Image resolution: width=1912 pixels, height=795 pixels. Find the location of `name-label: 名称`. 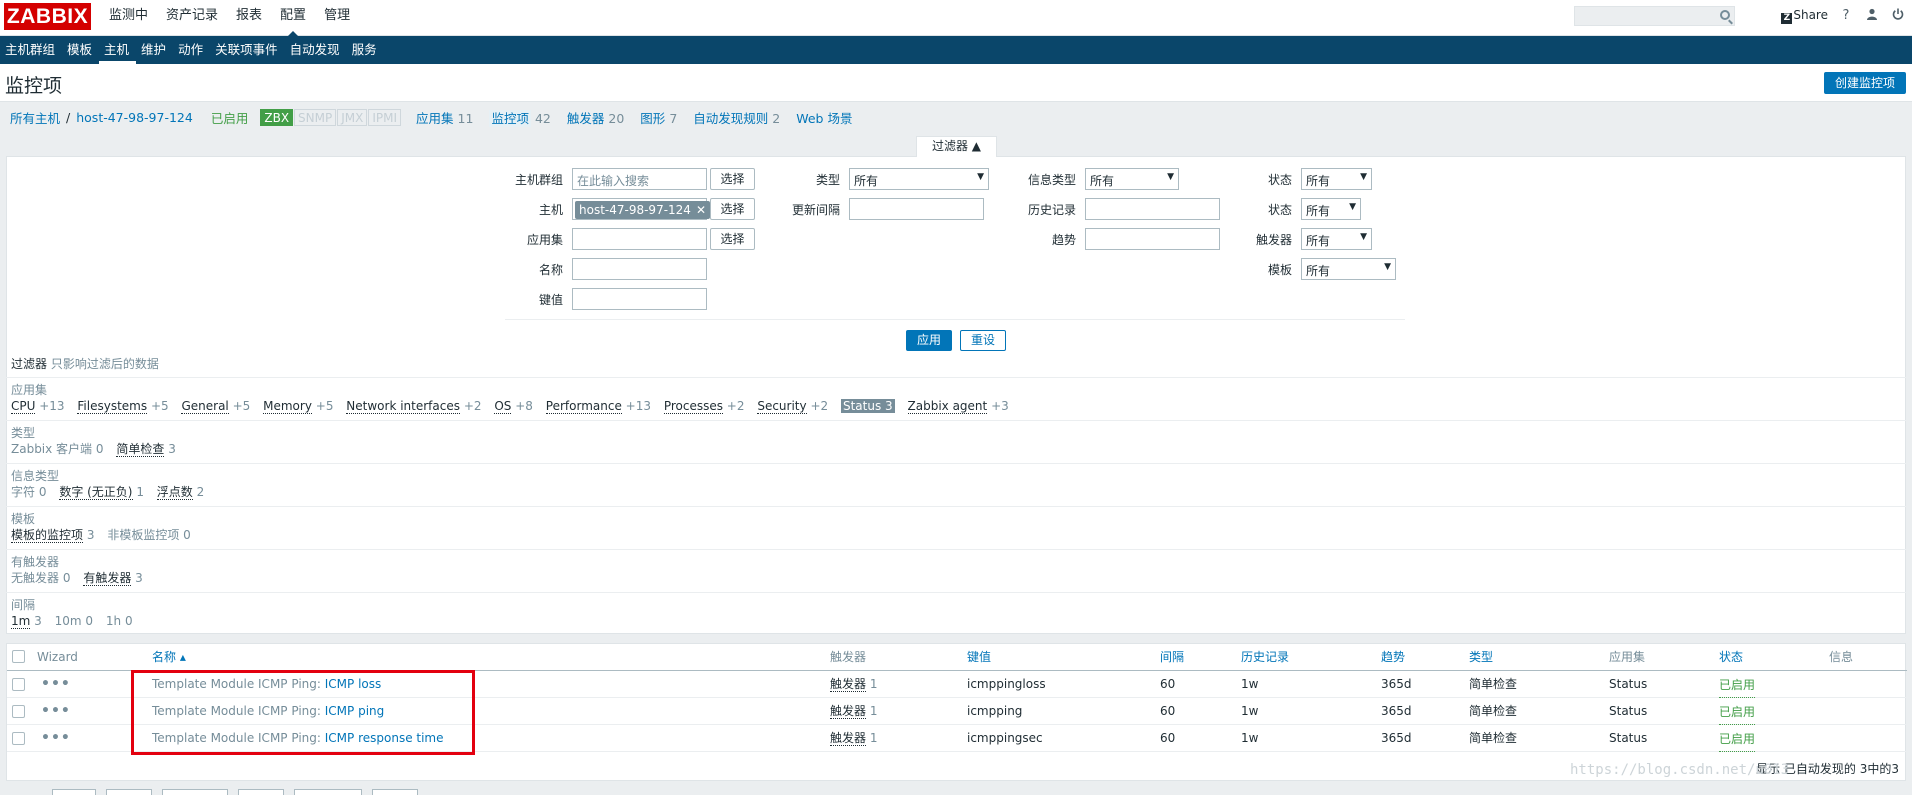

name-label: 名称 is located at coordinates (550, 270).